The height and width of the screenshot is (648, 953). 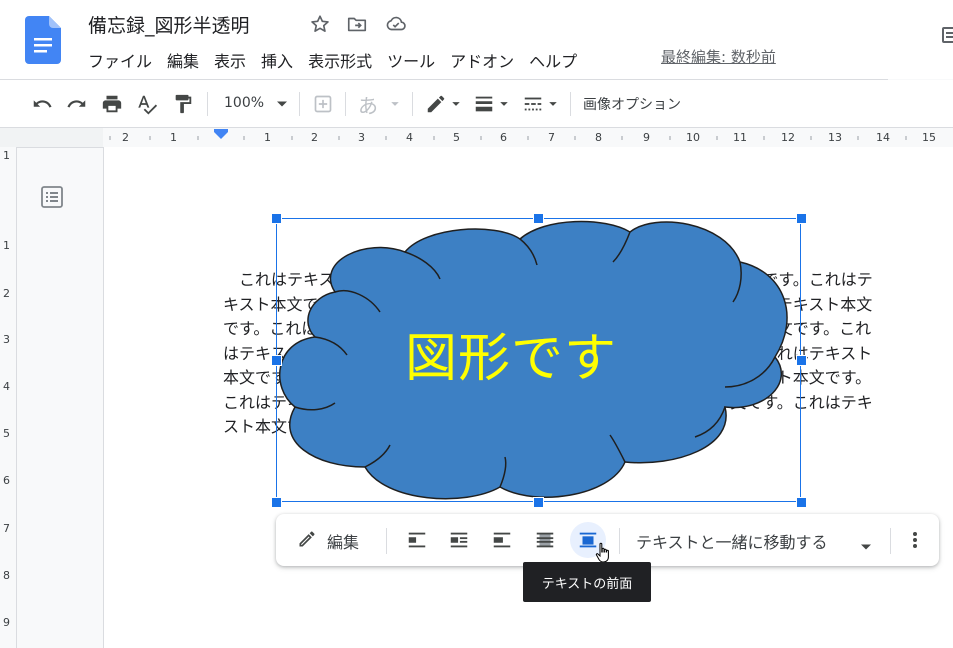 What do you see at coordinates (147, 104) in the screenshot?
I see `spellcheck-icon` at bounding box center [147, 104].